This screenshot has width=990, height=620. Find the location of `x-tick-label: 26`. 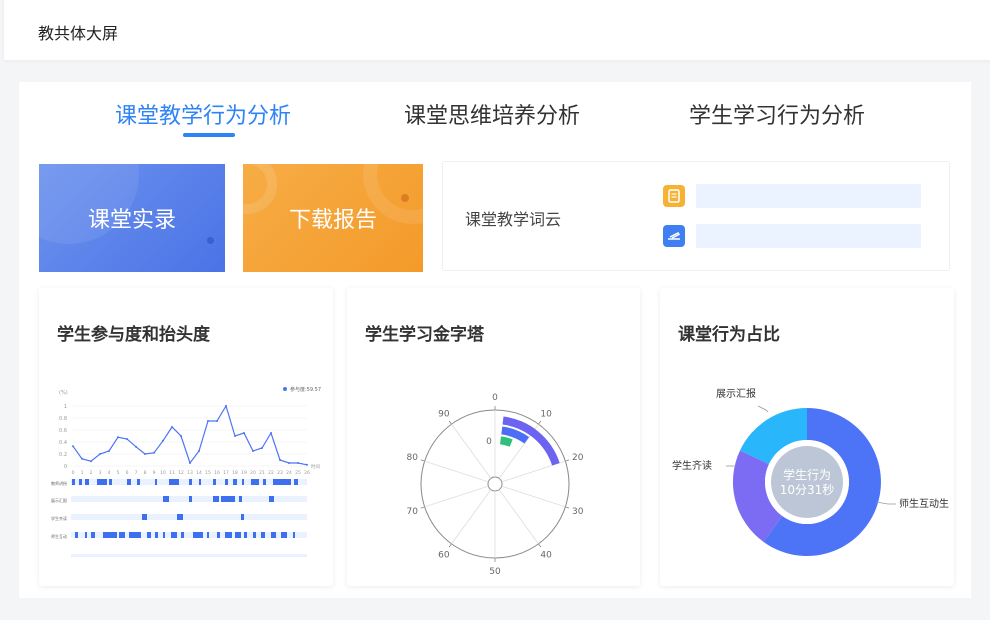

x-tick-label: 26 is located at coordinates (307, 473).